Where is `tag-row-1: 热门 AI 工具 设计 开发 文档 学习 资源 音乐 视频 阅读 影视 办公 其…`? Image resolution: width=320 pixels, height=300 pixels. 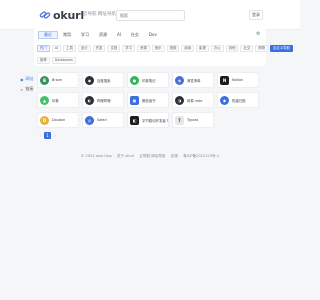
tag-row-1: 热门 AI 工具 设计 开发 文档 学习 资源 音乐 视频 阅读 影视 办公 其… is located at coordinates (166, 48).